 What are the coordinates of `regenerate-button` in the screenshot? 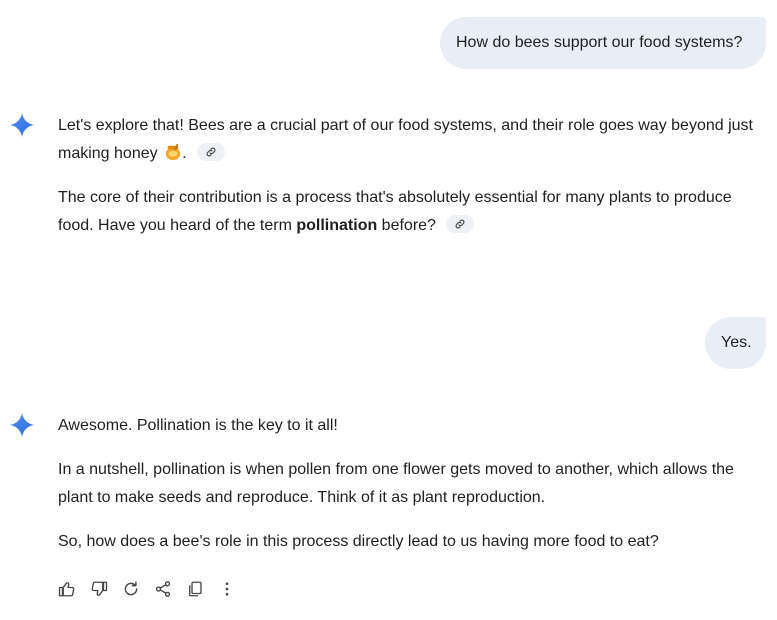 It's located at (131, 589).